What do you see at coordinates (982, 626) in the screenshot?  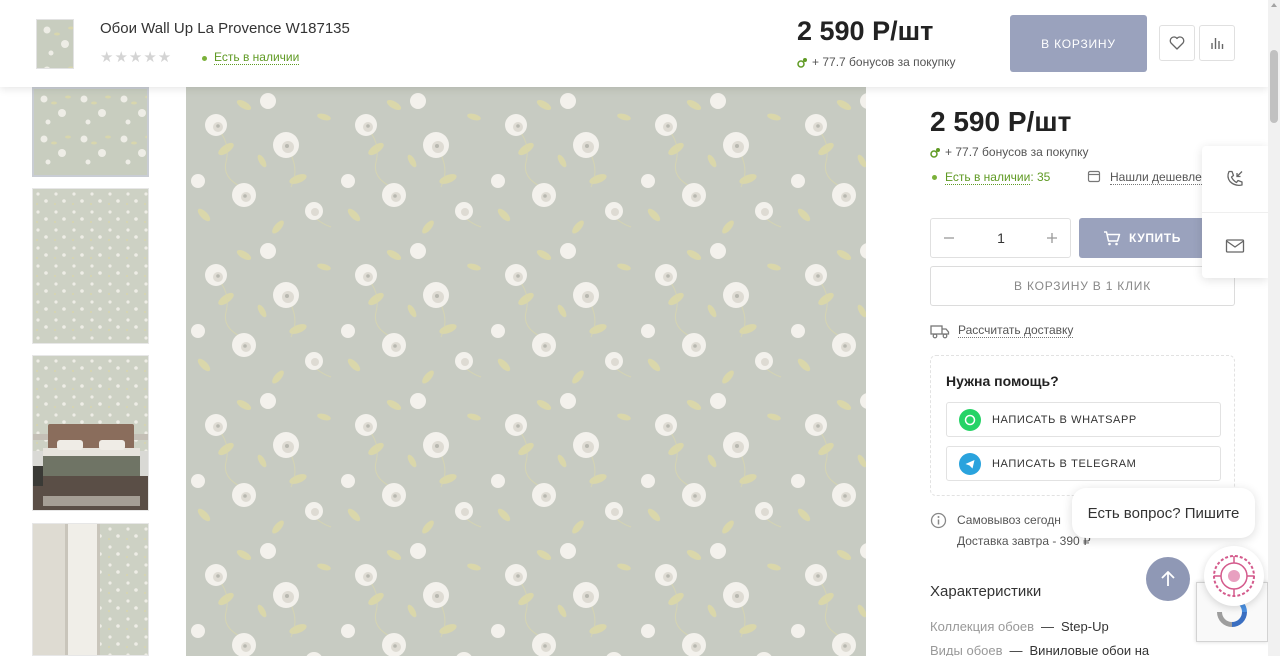 I see `characteristic-label: Коллекция обоев` at bounding box center [982, 626].